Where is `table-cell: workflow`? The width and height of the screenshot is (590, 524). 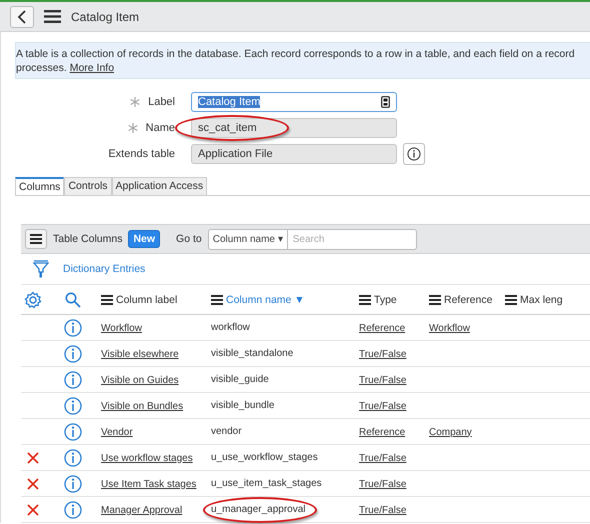 table-cell: workflow is located at coordinates (230, 327).